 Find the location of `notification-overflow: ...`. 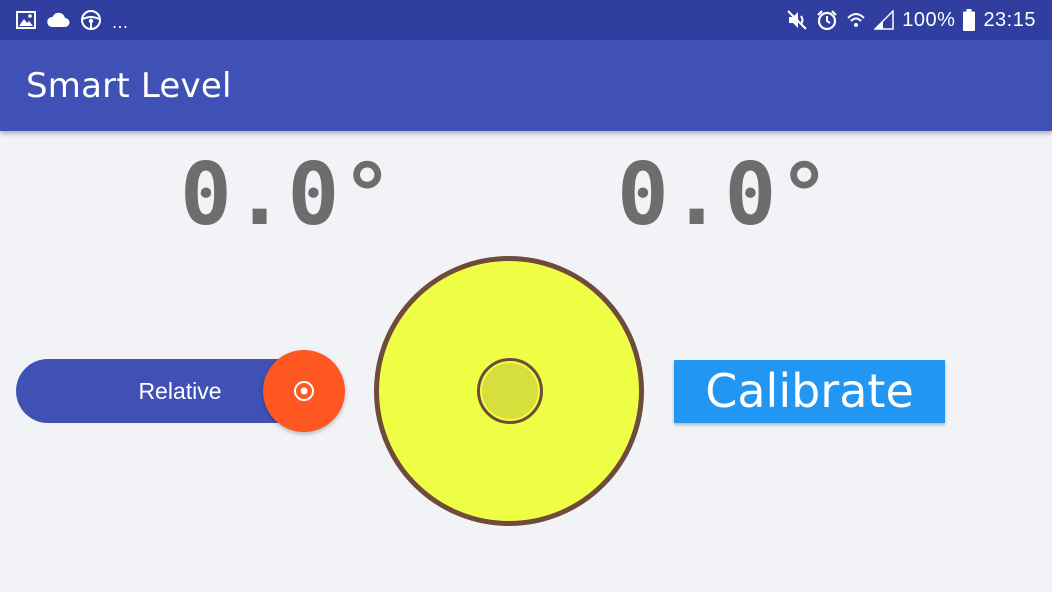

notification-overflow: ... is located at coordinates (120, 21).